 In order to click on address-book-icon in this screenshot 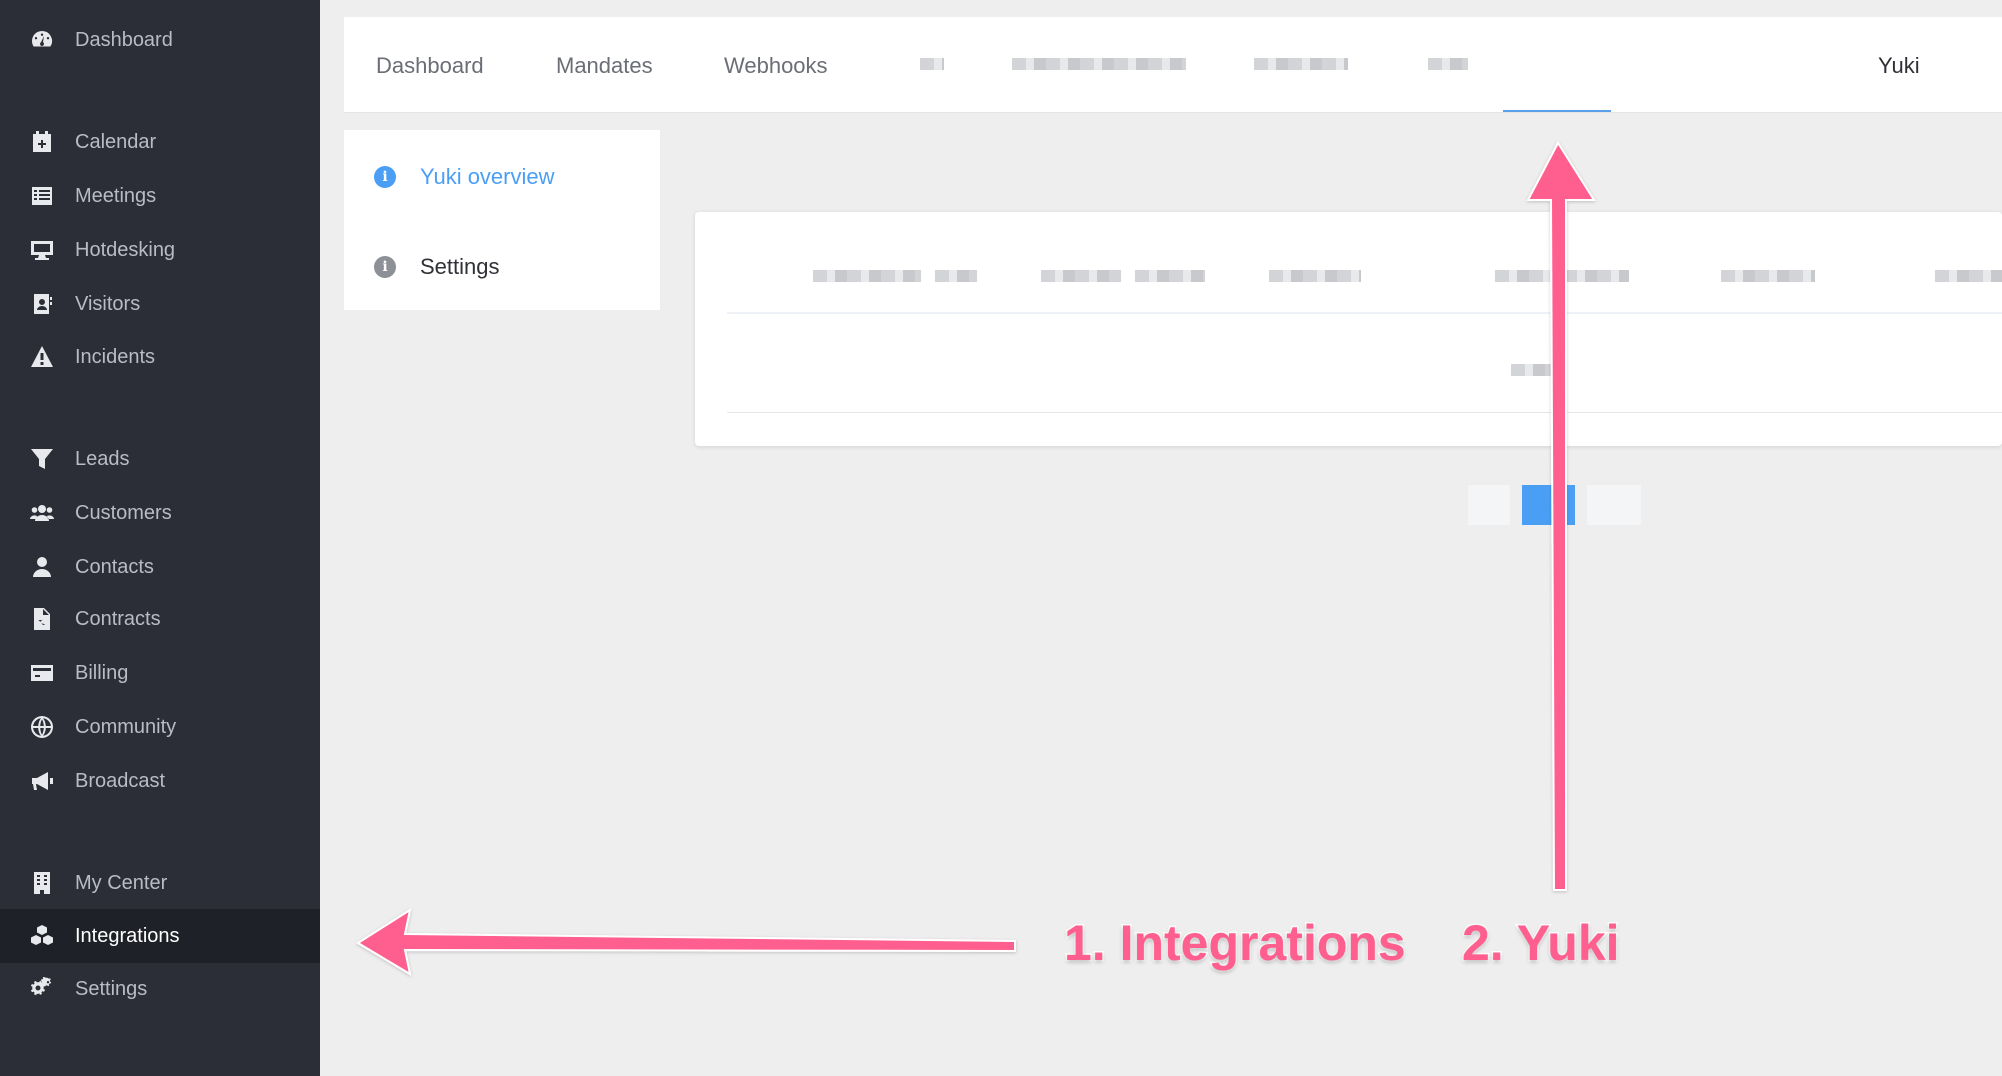, I will do `click(42, 304)`.